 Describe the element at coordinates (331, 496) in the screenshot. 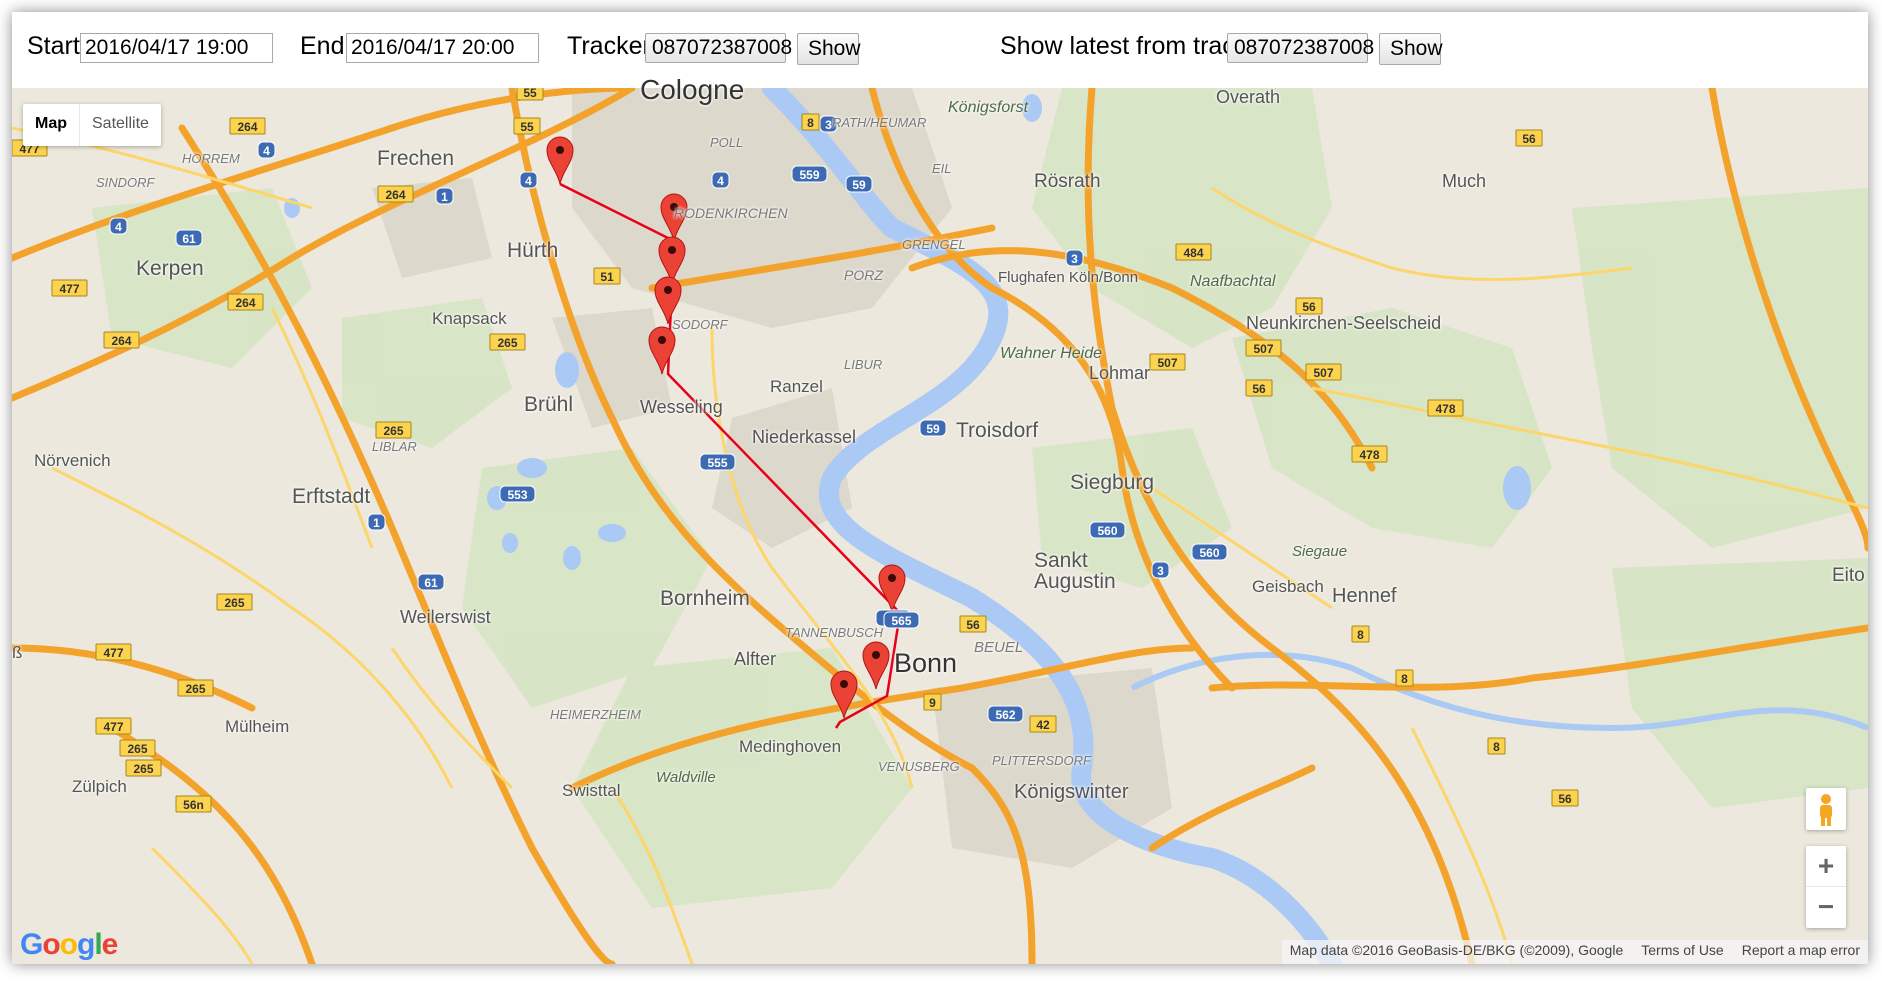

I see `place-label-erftstadt: Erftstadt` at that location.